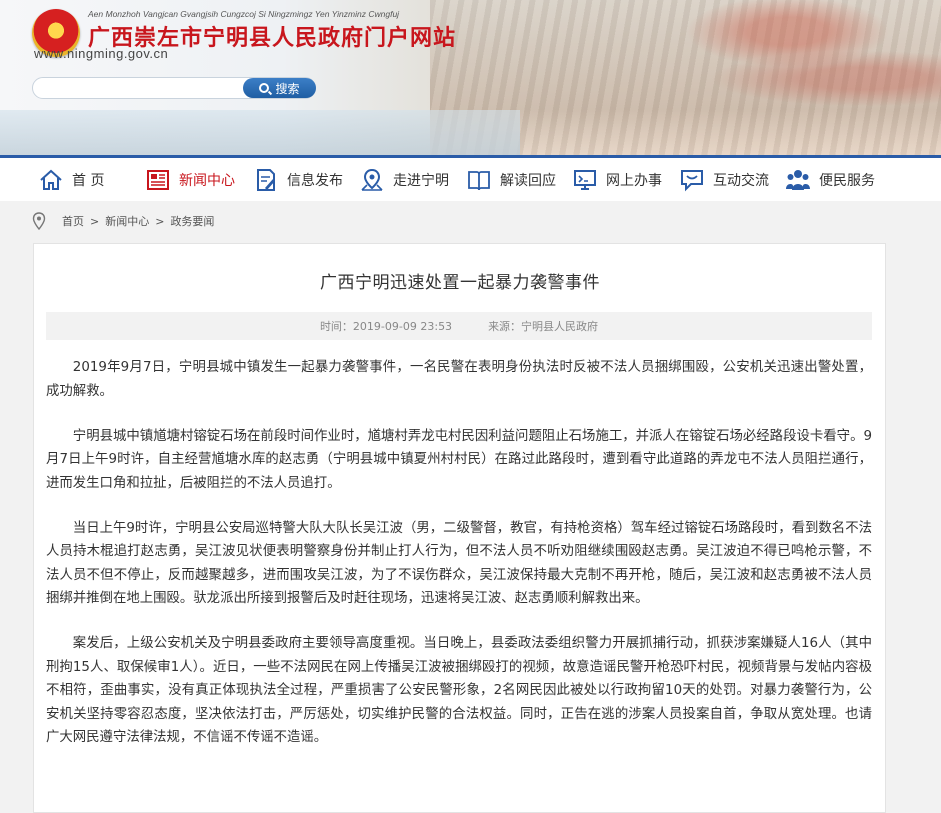  Describe the element at coordinates (315, 181) in the screenshot. I see `nav-item-label: 信息发布` at that location.